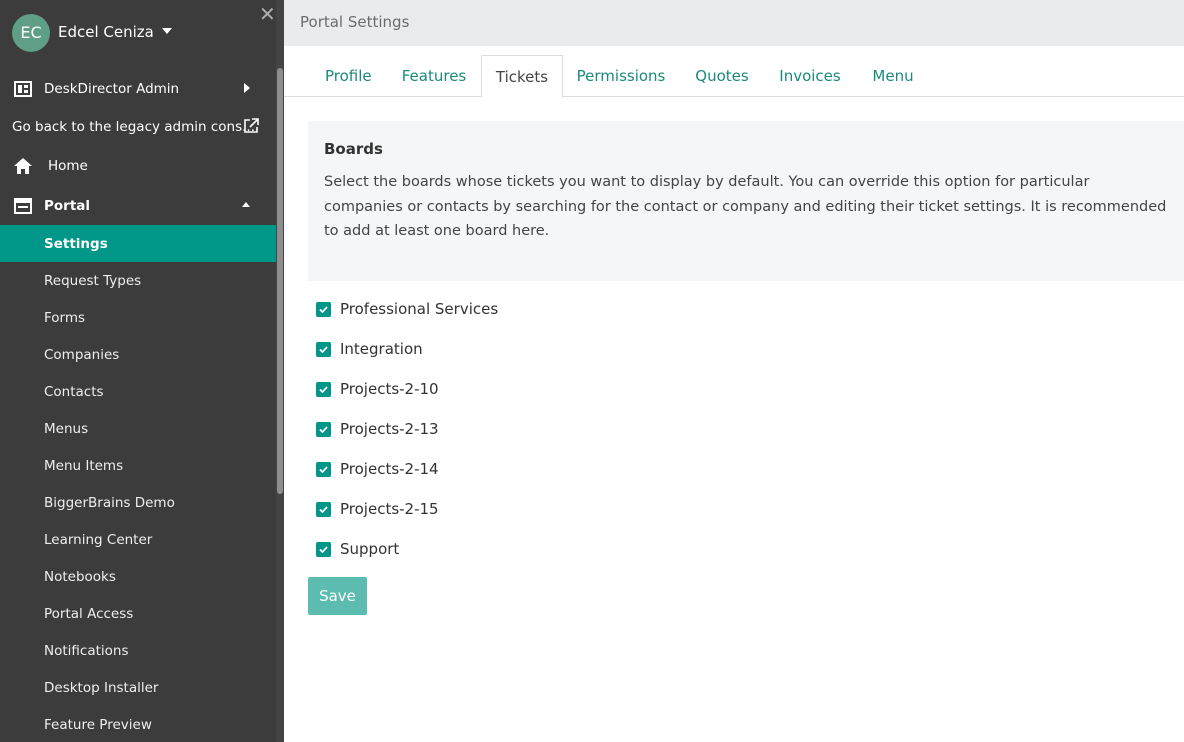  What do you see at coordinates (98, 724) in the screenshot?
I see `sidebar-item-label: Feature Preview` at bounding box center [98, 724].